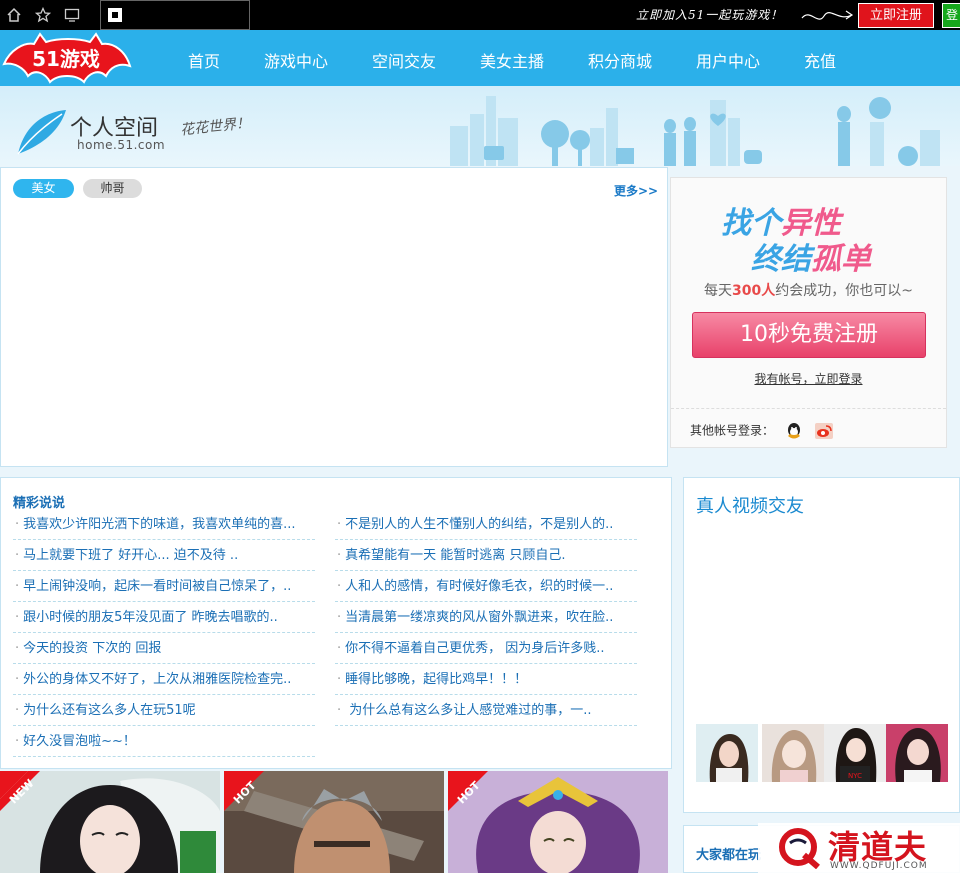 The image size is (960, 873). What do you see at coordinates (41, 132) in the screenshot?
I see `feather-icon` at bounding box center [41, 132].